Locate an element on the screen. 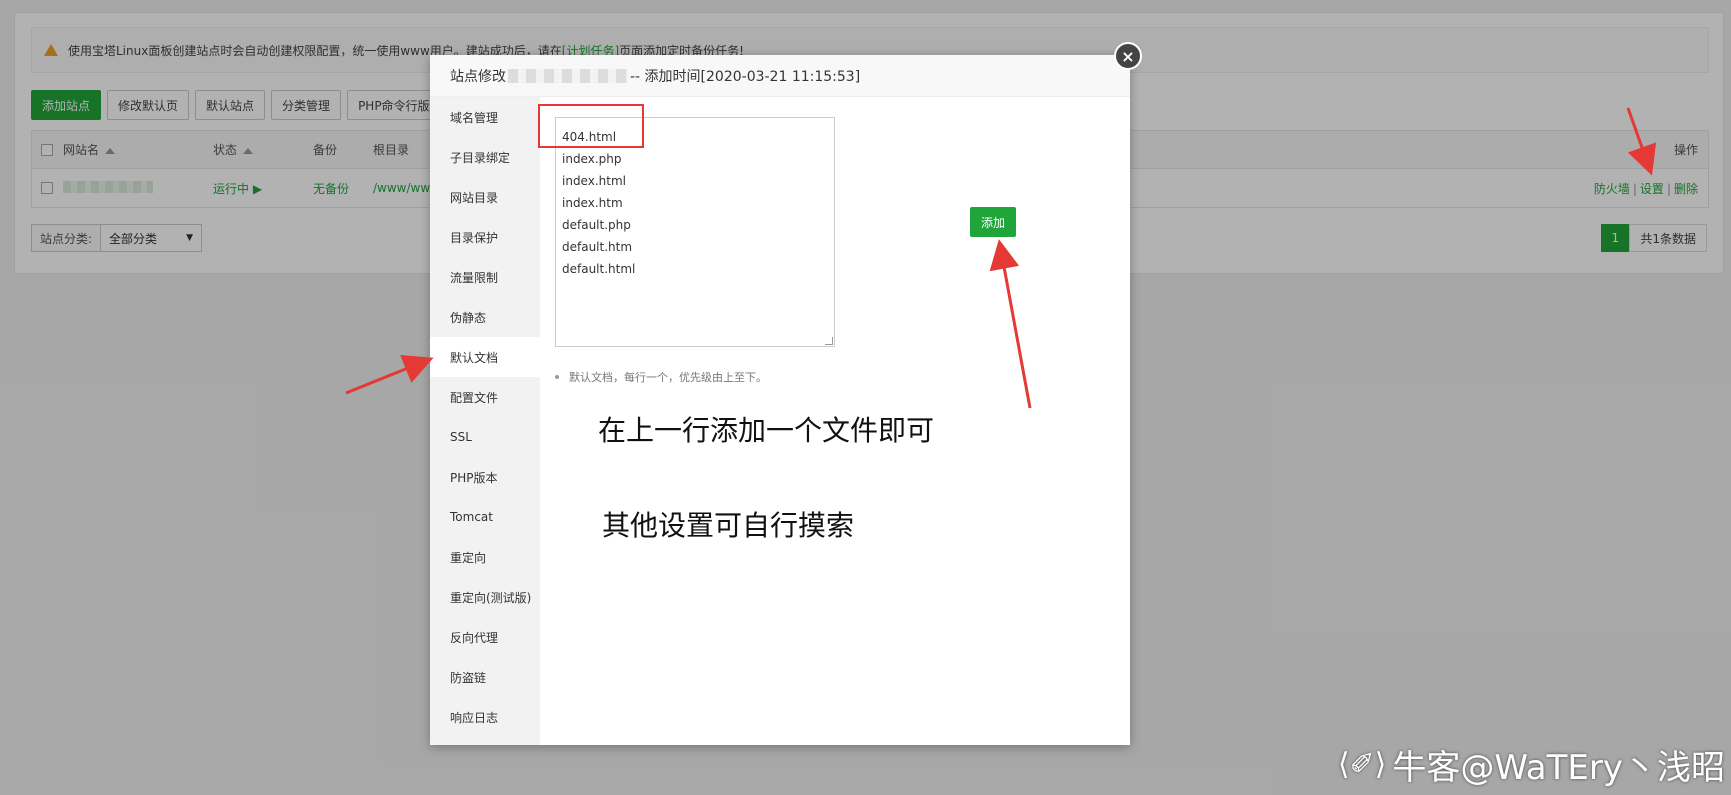  sidebar-item: 域名管理 is located at coordinates (485, 117).